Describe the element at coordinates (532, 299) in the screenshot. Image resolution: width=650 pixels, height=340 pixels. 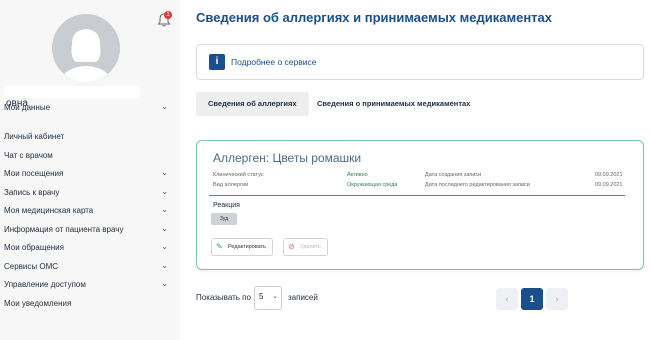
I see `current-page-button: 1` at that location.